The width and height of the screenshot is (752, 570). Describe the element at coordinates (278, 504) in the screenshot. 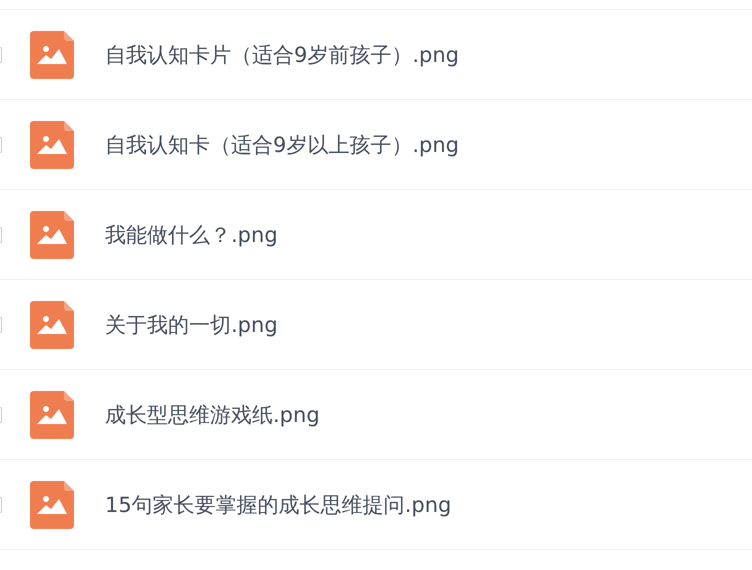

I see `file-name: 15句家长要掌握的成长思维提问.png` at that location.